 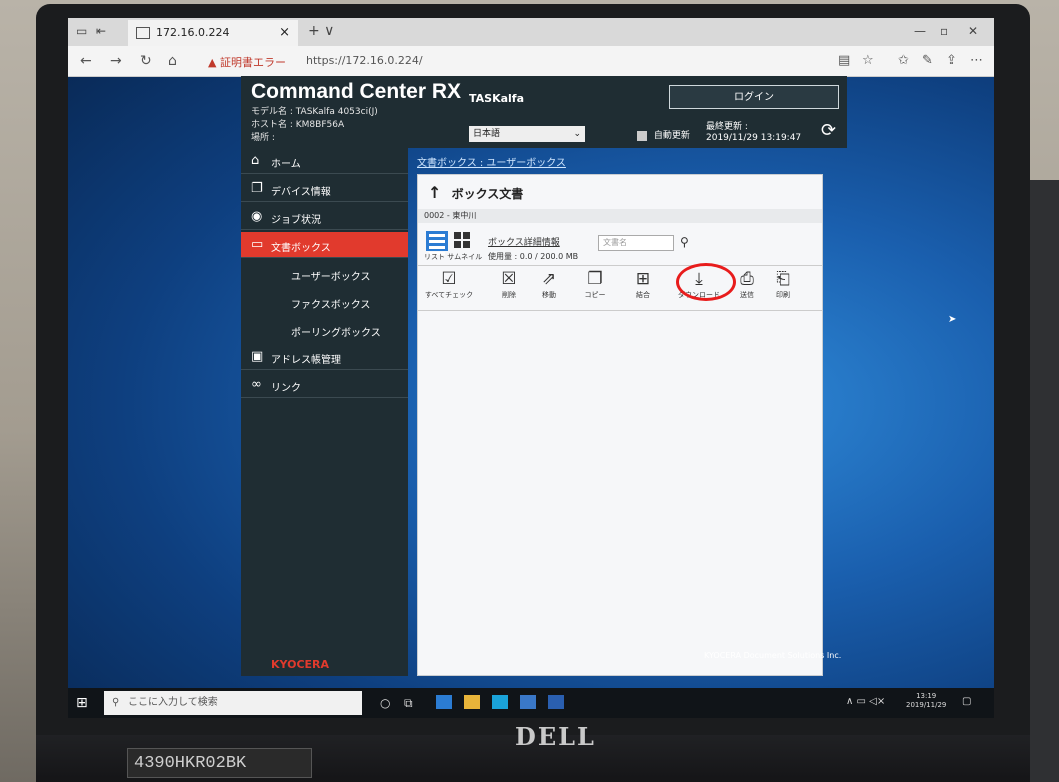 I want to click on move-icon: ⇗, so click(x=549, y=279).